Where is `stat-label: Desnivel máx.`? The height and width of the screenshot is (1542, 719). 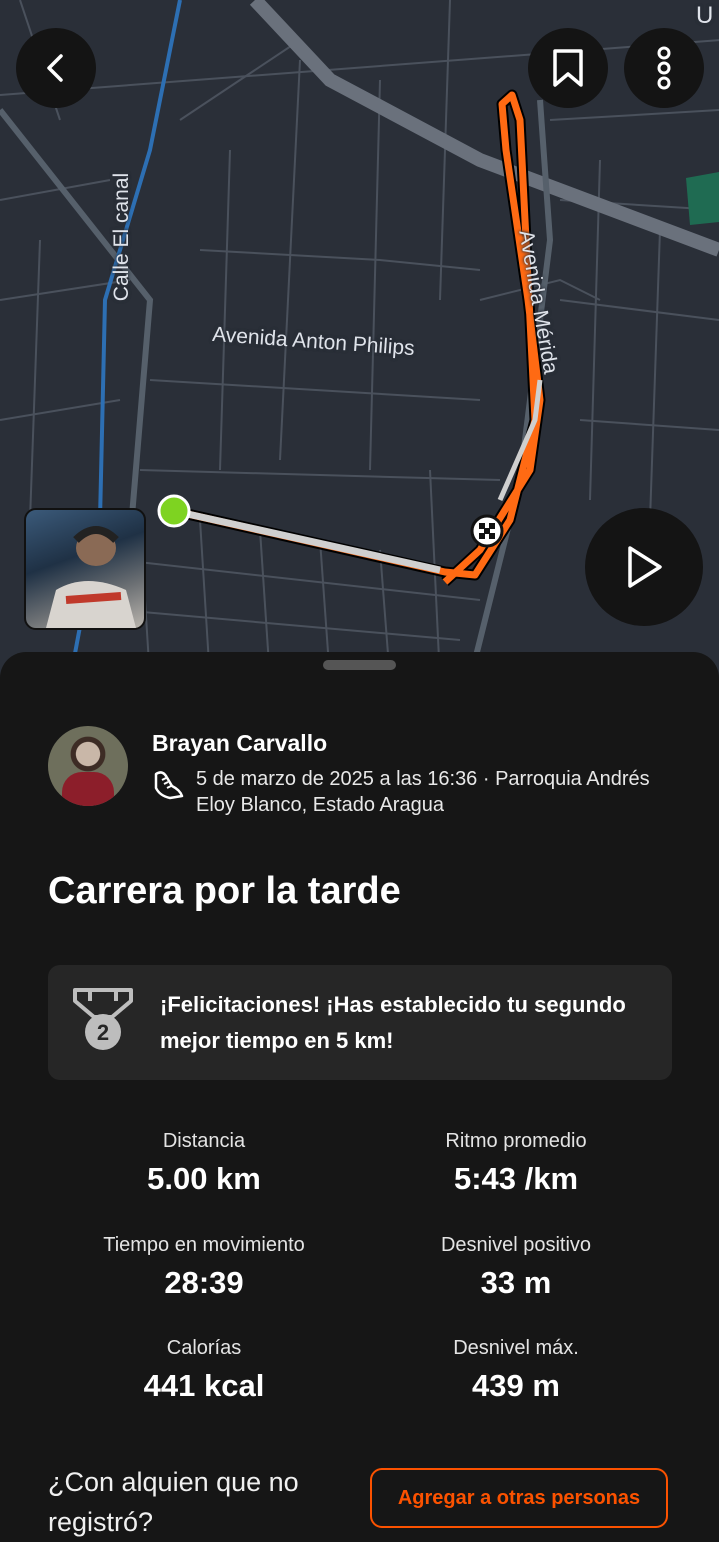 stat-label: Desnivel máx. is located at coordinates (516, 1348).